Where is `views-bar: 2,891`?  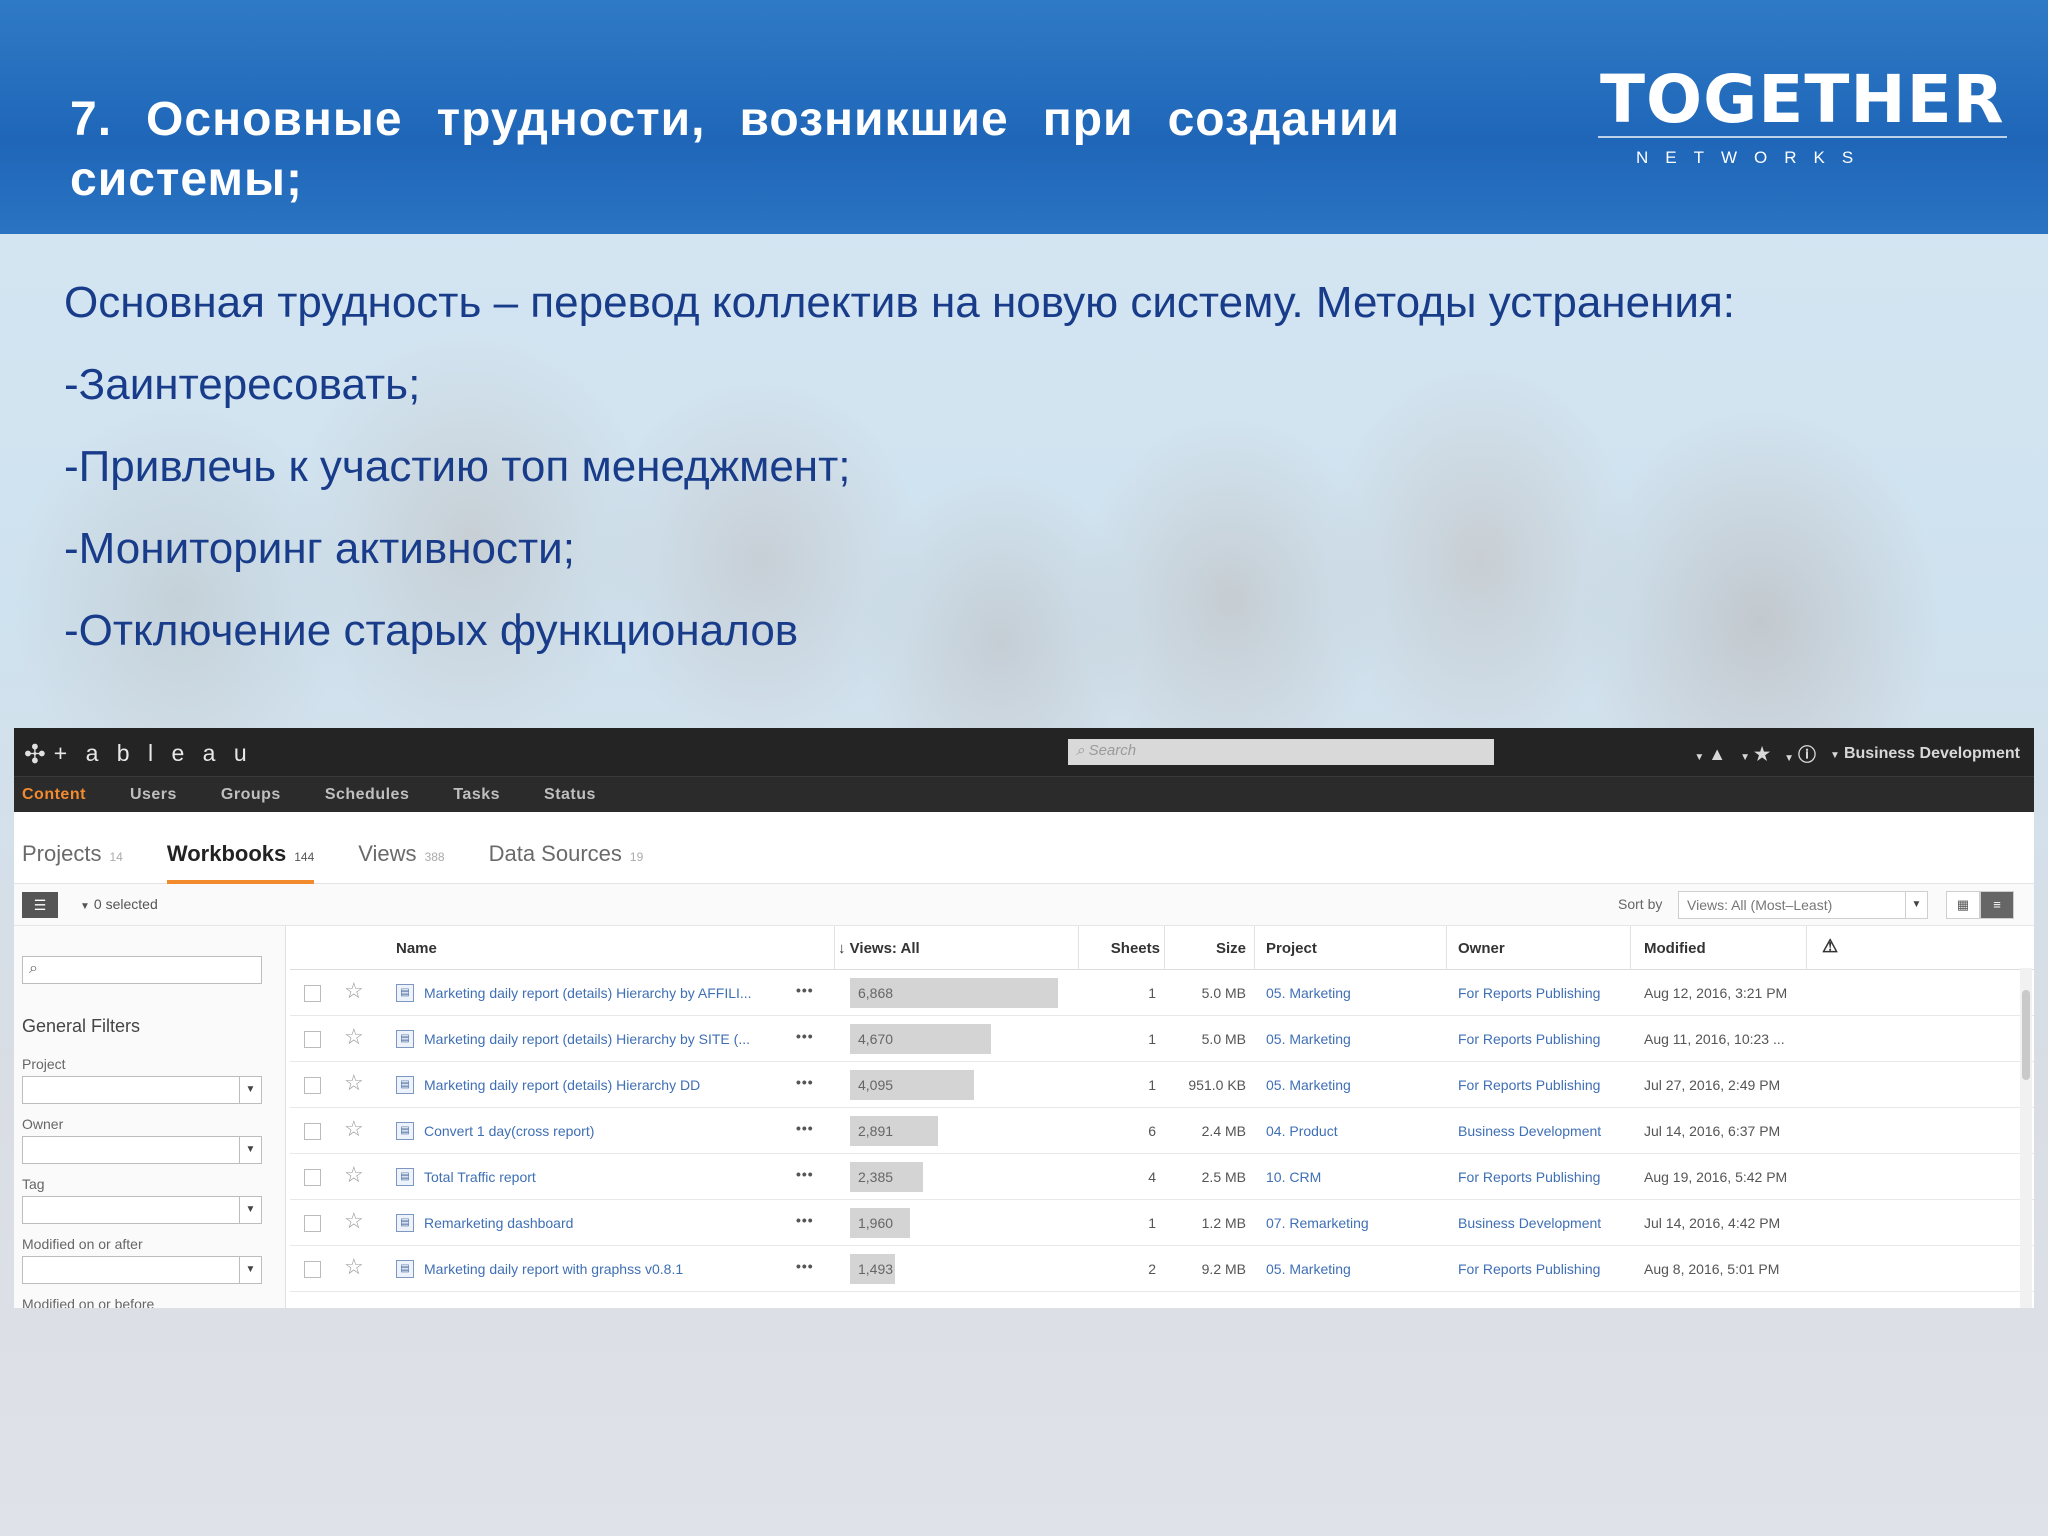
views-bar: 2,891 is located at coordinates (894, 1131).